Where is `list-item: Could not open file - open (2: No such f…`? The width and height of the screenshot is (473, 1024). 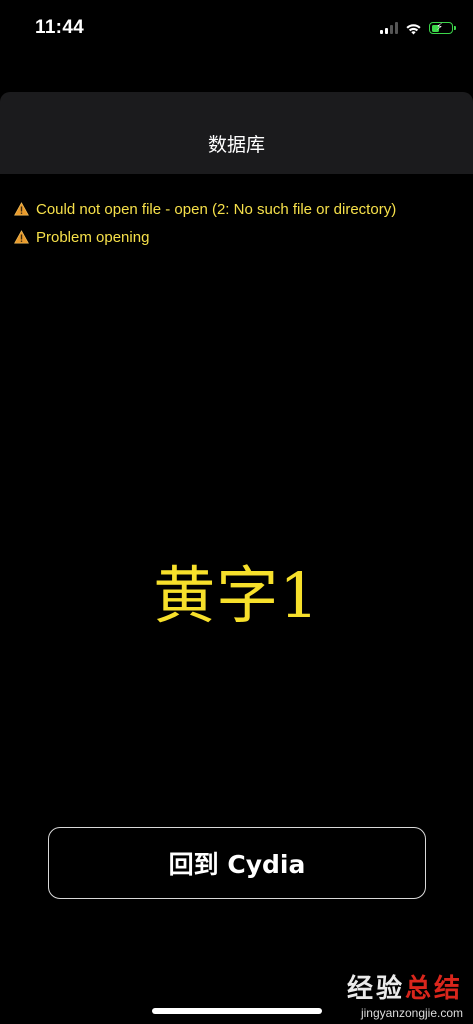 list-item: Could not open file - open (2: No such f… is located at coordinates (205, 209).